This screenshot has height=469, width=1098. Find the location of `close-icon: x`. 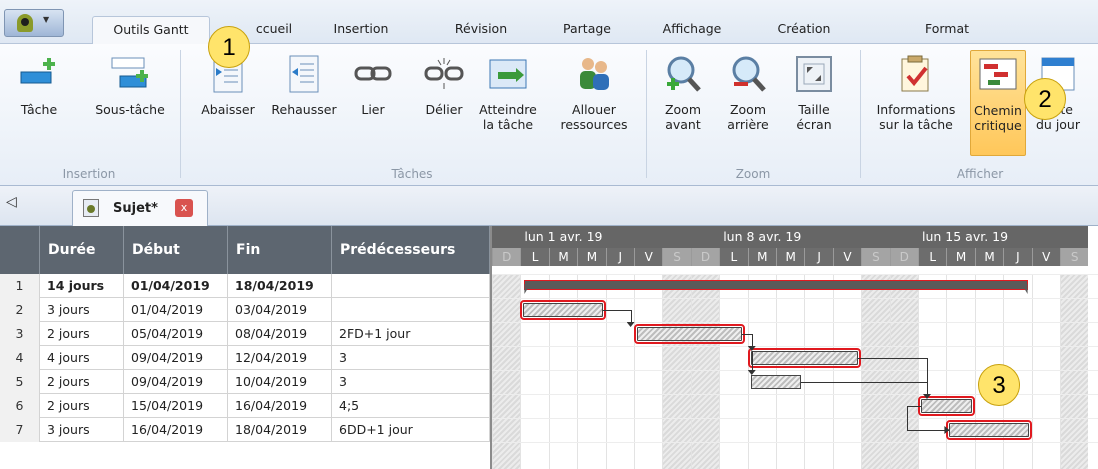

close-icon: x is located at coordinates (184, 208).